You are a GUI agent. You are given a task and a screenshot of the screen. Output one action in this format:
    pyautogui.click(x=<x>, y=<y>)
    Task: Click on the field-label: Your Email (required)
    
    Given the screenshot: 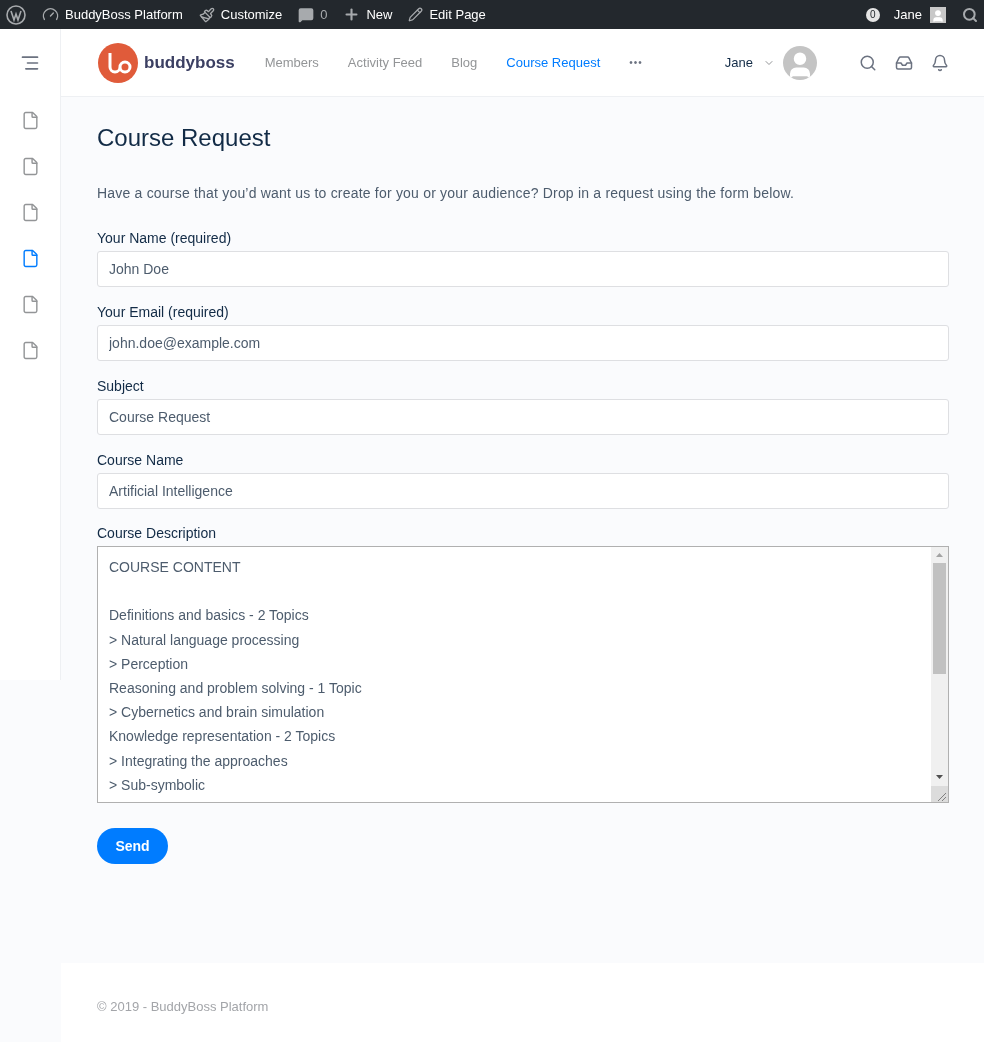 What is the action you would take?
    pyautogui.click(x=163, y=312)
    